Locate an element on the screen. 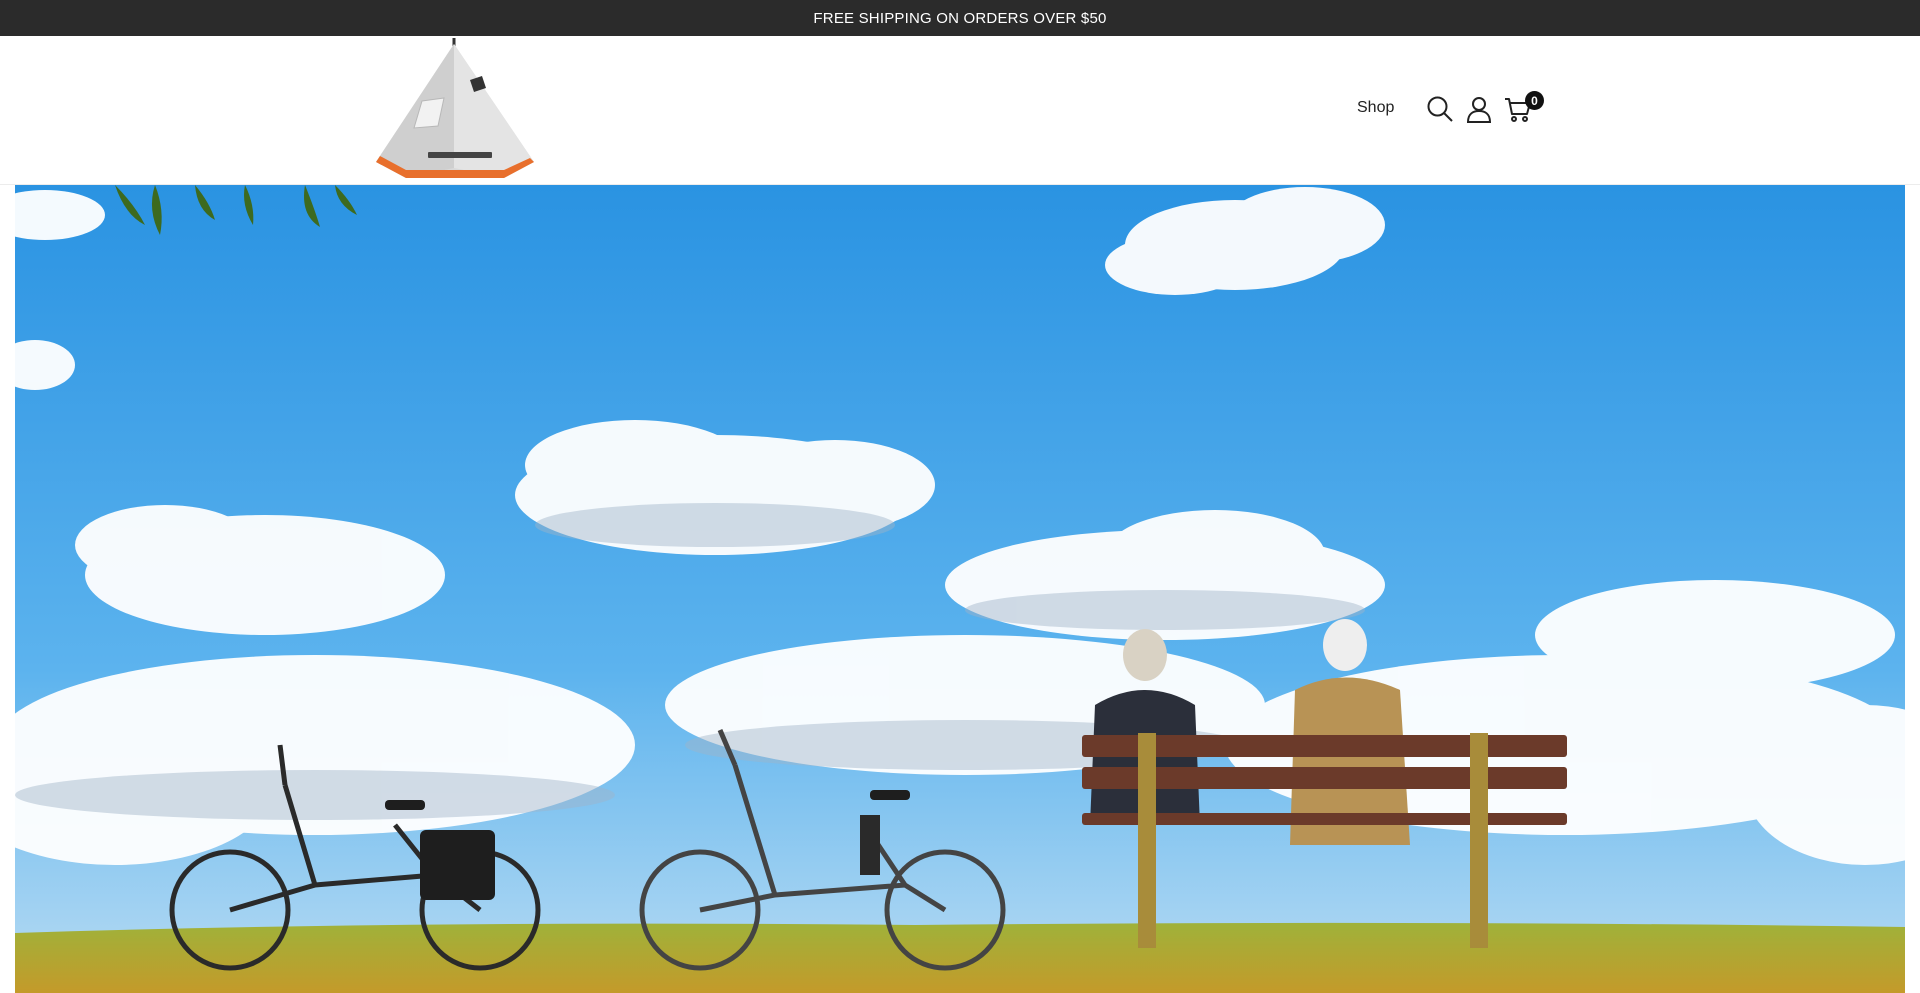  user-icon is located at coordinates (1479, 109).